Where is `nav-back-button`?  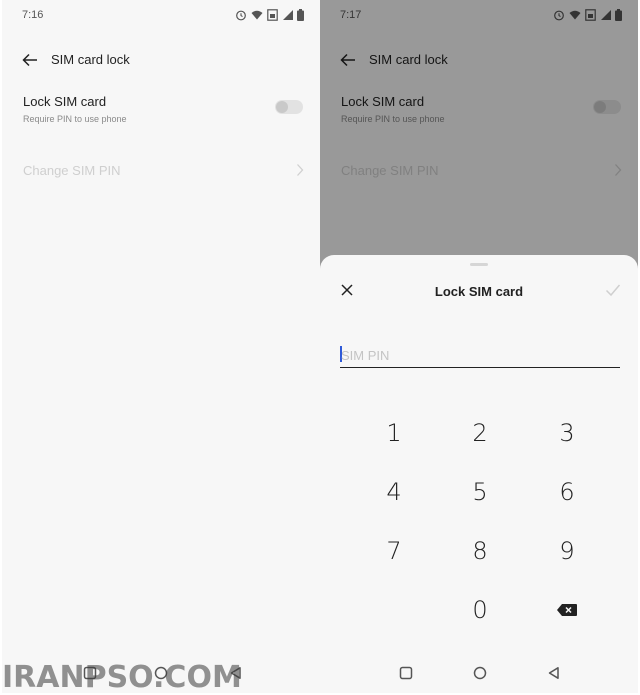 nav-back-button is located at coordinates (554, 673).